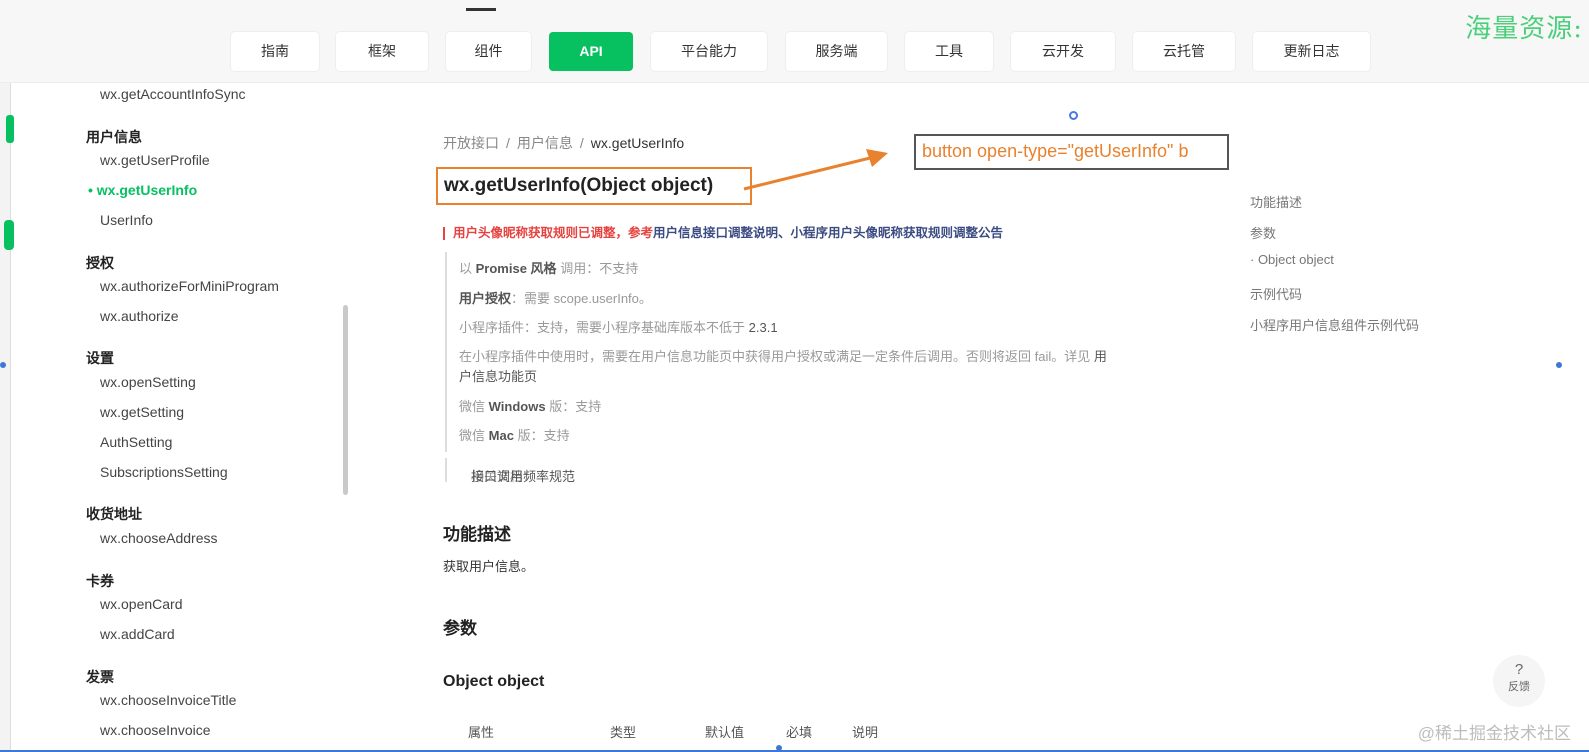 The image size is (1589, 752). Describe the element at coordinates (148, 382) in the screenshot. I see `sidebar-item-opensetting: wx.openSetting` at that location.